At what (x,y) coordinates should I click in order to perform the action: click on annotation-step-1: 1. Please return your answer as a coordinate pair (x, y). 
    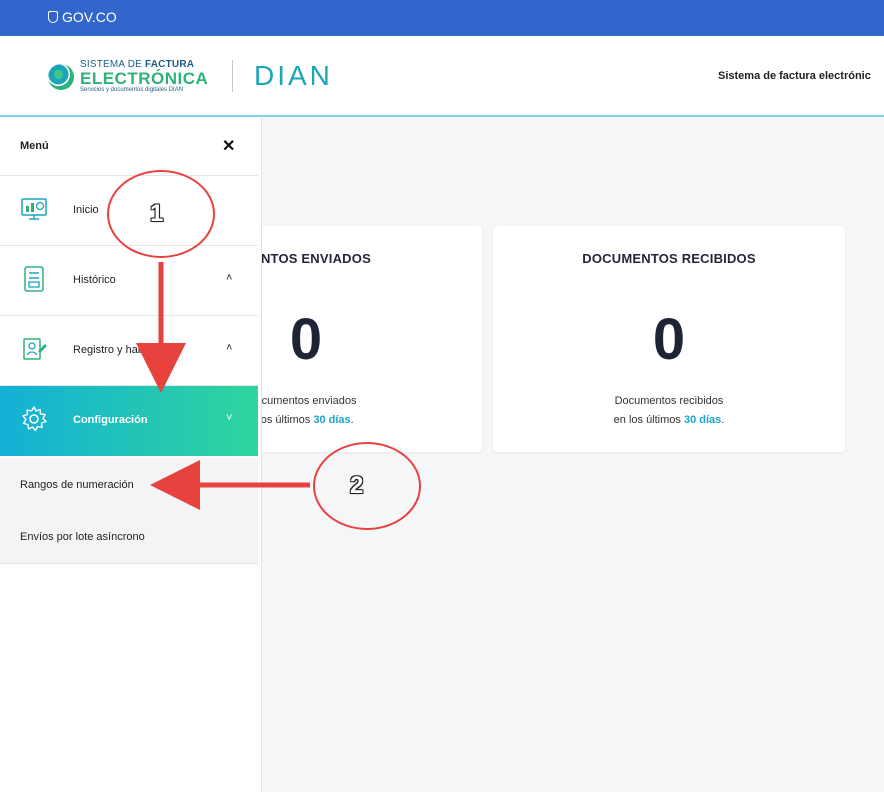
    Looking at the image, I should click on (157, 213).